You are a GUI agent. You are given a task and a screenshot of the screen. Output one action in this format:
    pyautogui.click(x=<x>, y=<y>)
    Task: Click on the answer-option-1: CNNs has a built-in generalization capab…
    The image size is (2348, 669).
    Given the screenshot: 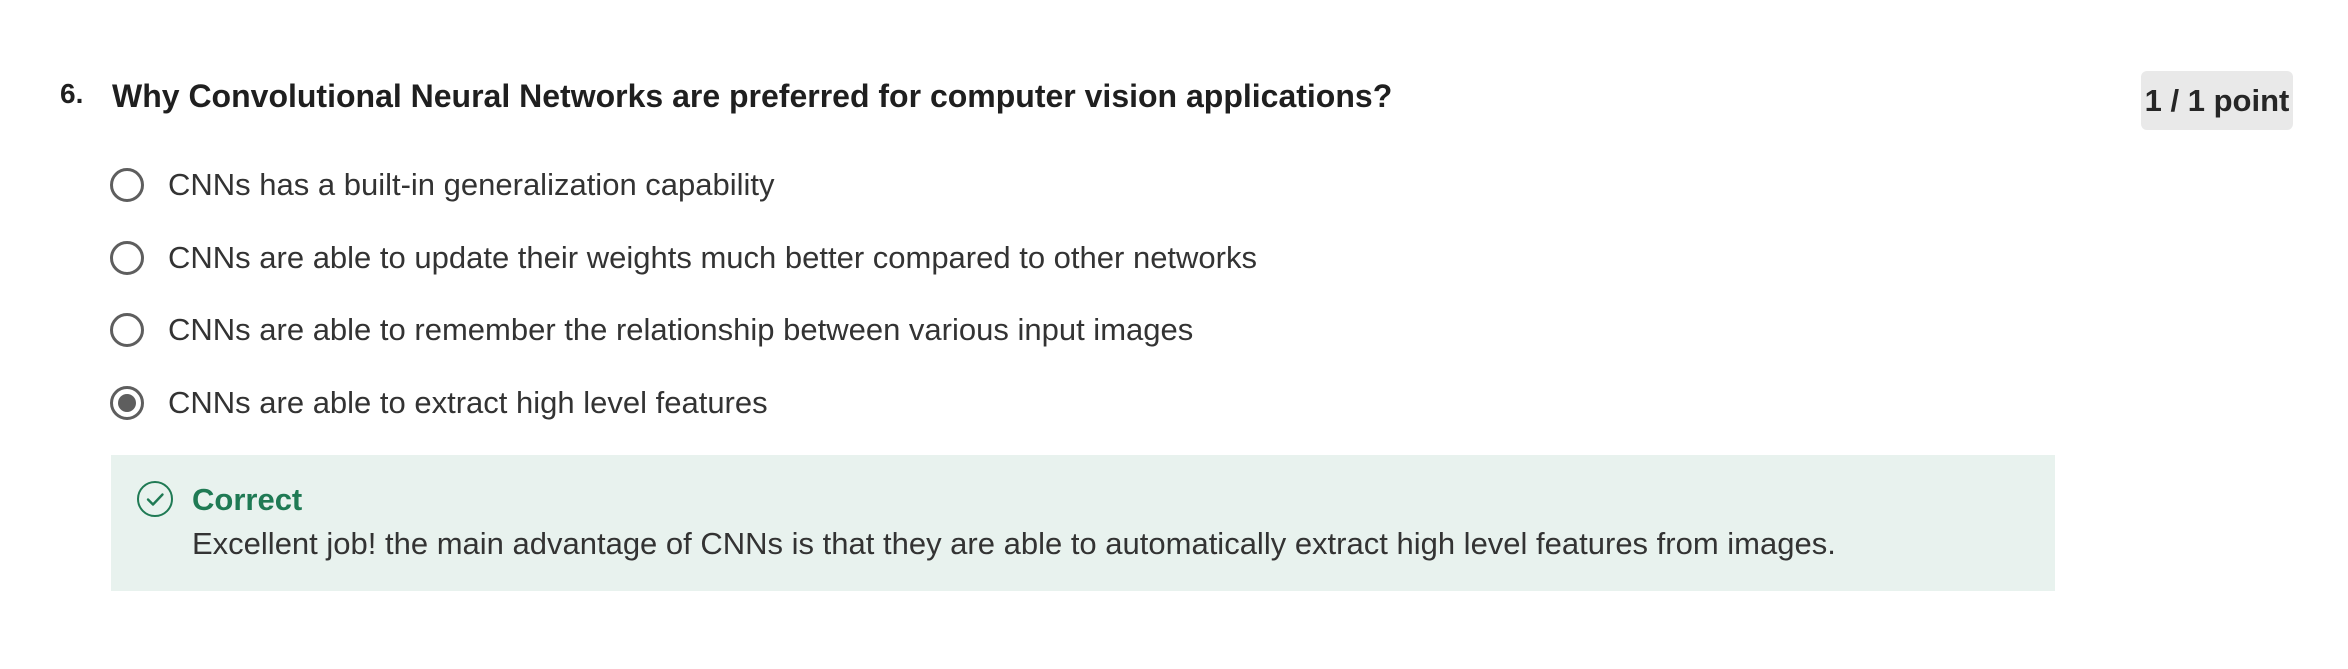 What is the action you would take?
    pyautogui.click(x=442, y=185)
    